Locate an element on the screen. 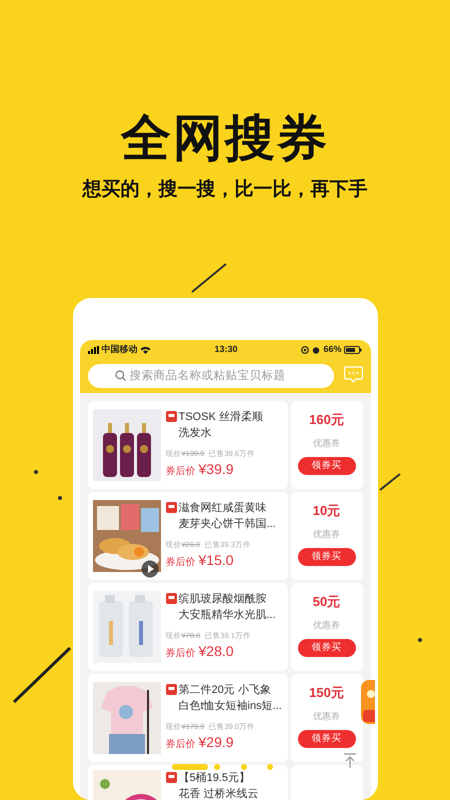  coupon-amount: 50元 is located at coordinates (326, 601).